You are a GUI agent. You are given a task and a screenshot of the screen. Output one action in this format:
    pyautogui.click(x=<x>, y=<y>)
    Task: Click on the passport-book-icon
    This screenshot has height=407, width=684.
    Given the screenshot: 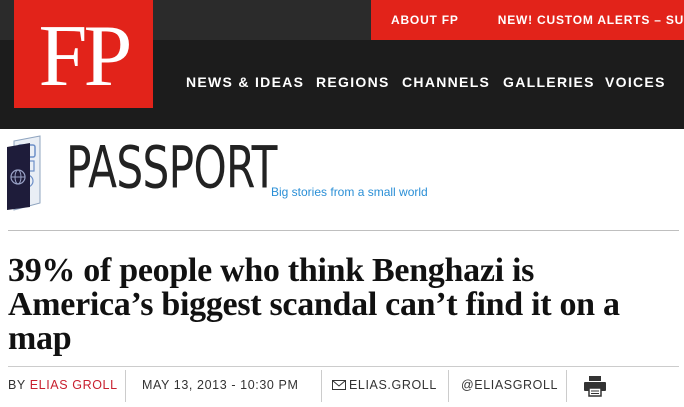 What is the action you would take?
    pyautogui.click(x=24, y=173)
    